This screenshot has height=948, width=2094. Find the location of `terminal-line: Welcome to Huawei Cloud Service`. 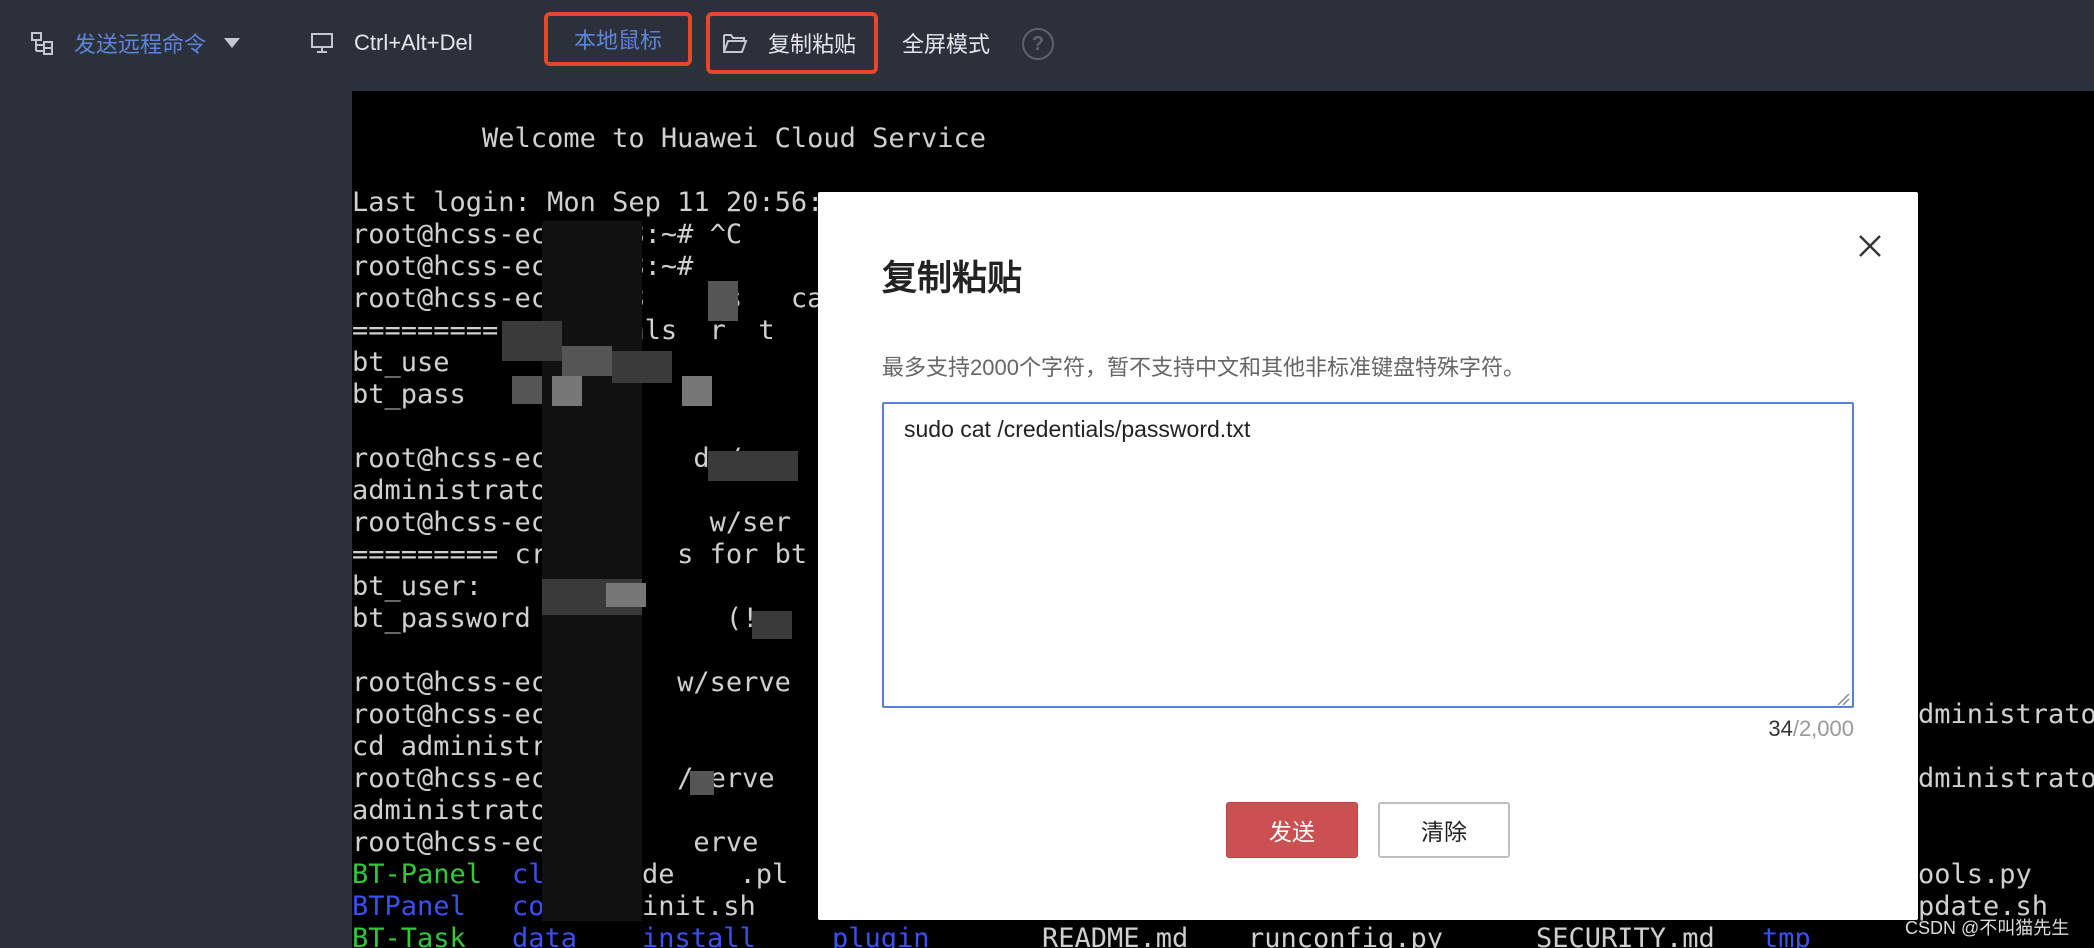

terminal-line: Welcome to Huawei Cloud Service is located at coordinates (669, 138).